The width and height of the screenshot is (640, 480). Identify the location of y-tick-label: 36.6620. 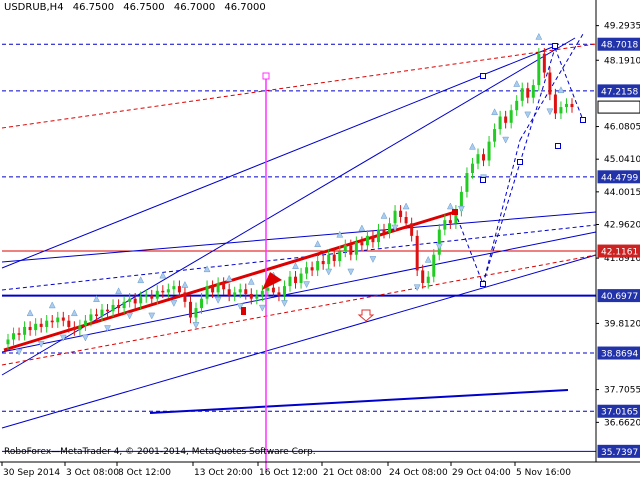
(622, 423).